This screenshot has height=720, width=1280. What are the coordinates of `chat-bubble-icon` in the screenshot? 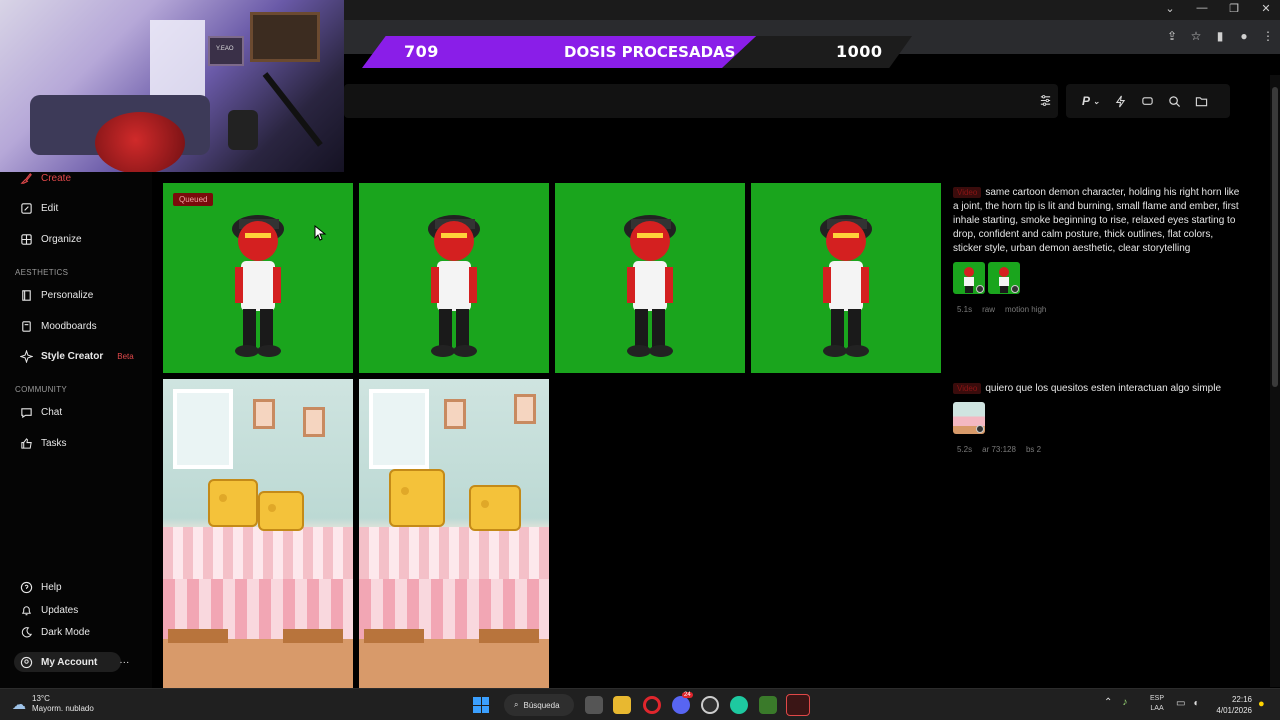 It's located at (1147, 101).